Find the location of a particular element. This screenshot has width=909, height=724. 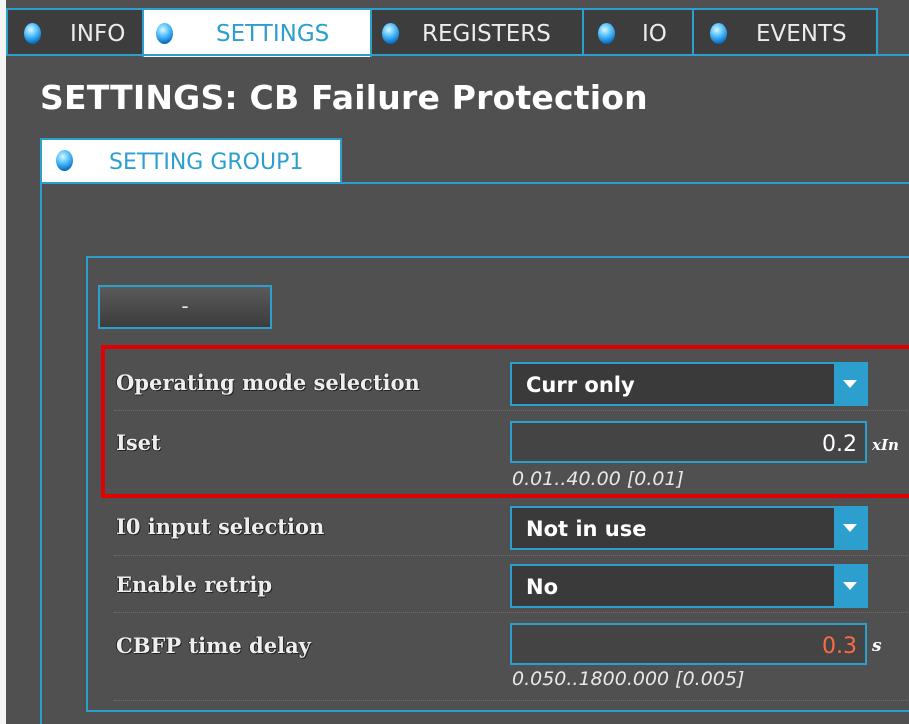

io-input-select: Not in use is located at coordinates (689, 528).